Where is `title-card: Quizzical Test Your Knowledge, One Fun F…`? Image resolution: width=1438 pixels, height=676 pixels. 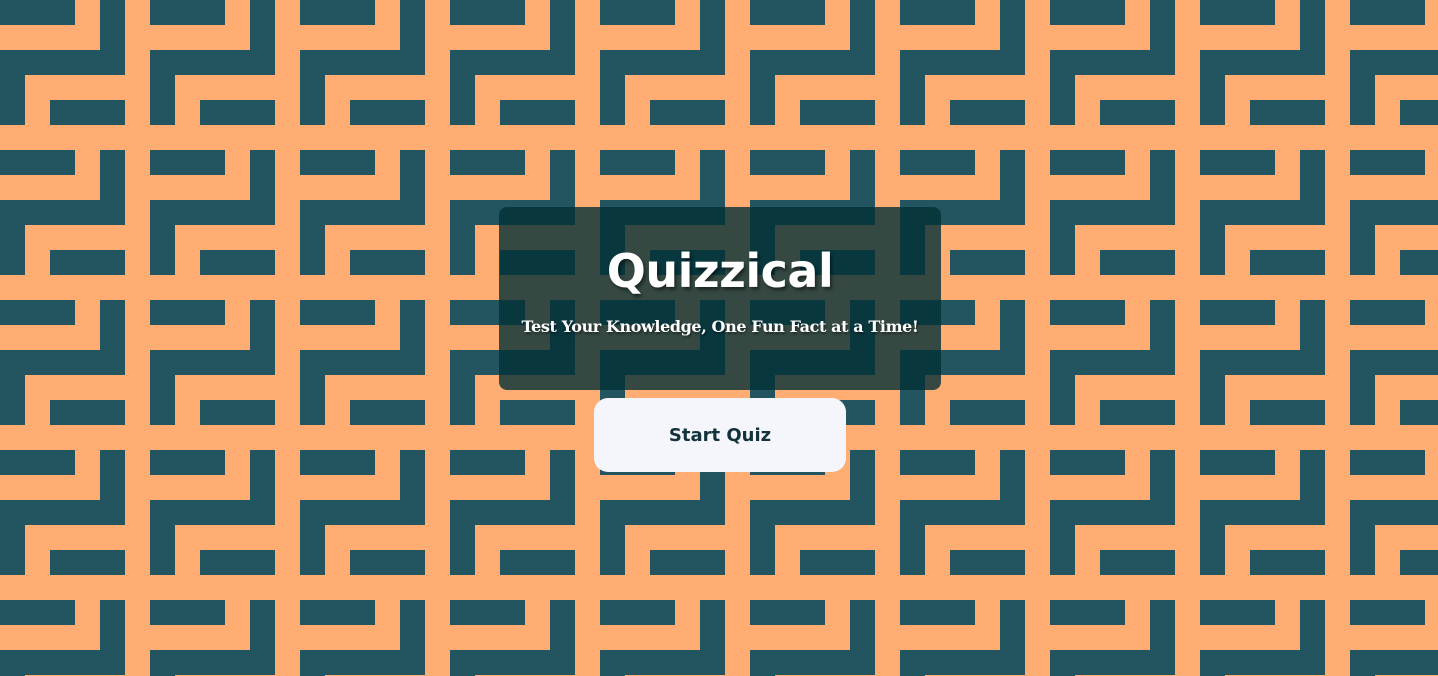 title-card: Quizzical Test Your Knowledge, One Fun F… is located at coordinates (720, 298).